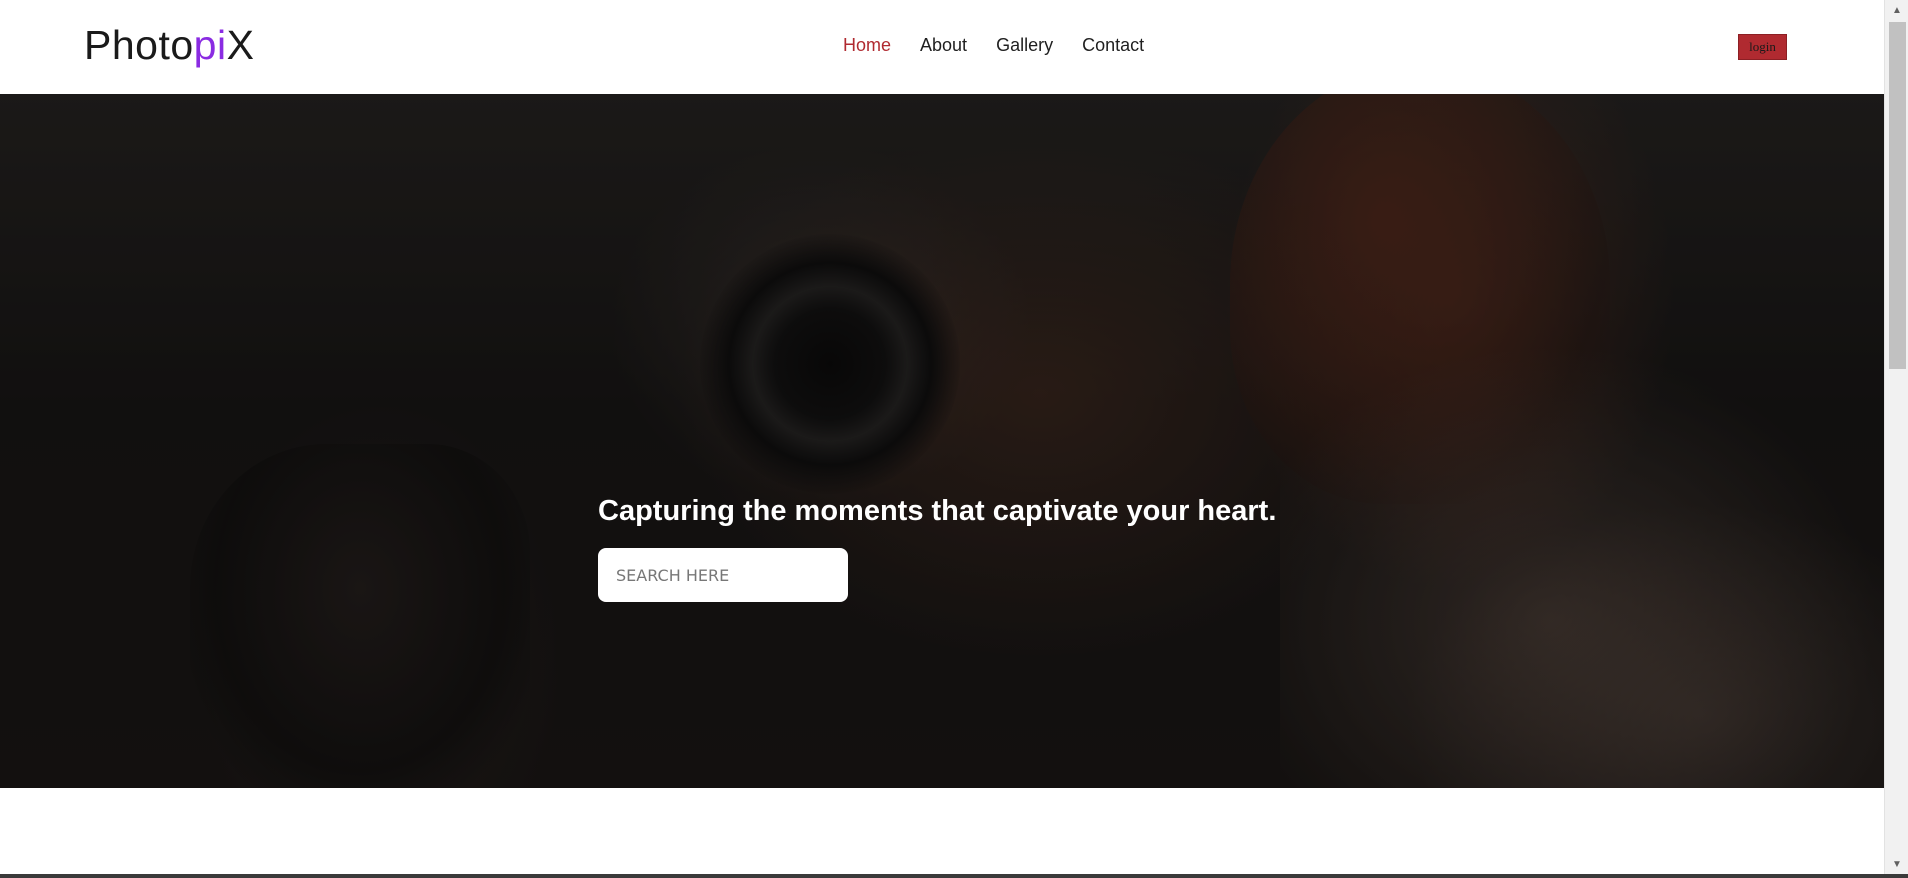 The width and height of the screenshot is (1908, 878). What do you see at coordinates (1897, 195) in the screenshot?
I see `scrollbar-thumb` at bounding box center [1897, 195].